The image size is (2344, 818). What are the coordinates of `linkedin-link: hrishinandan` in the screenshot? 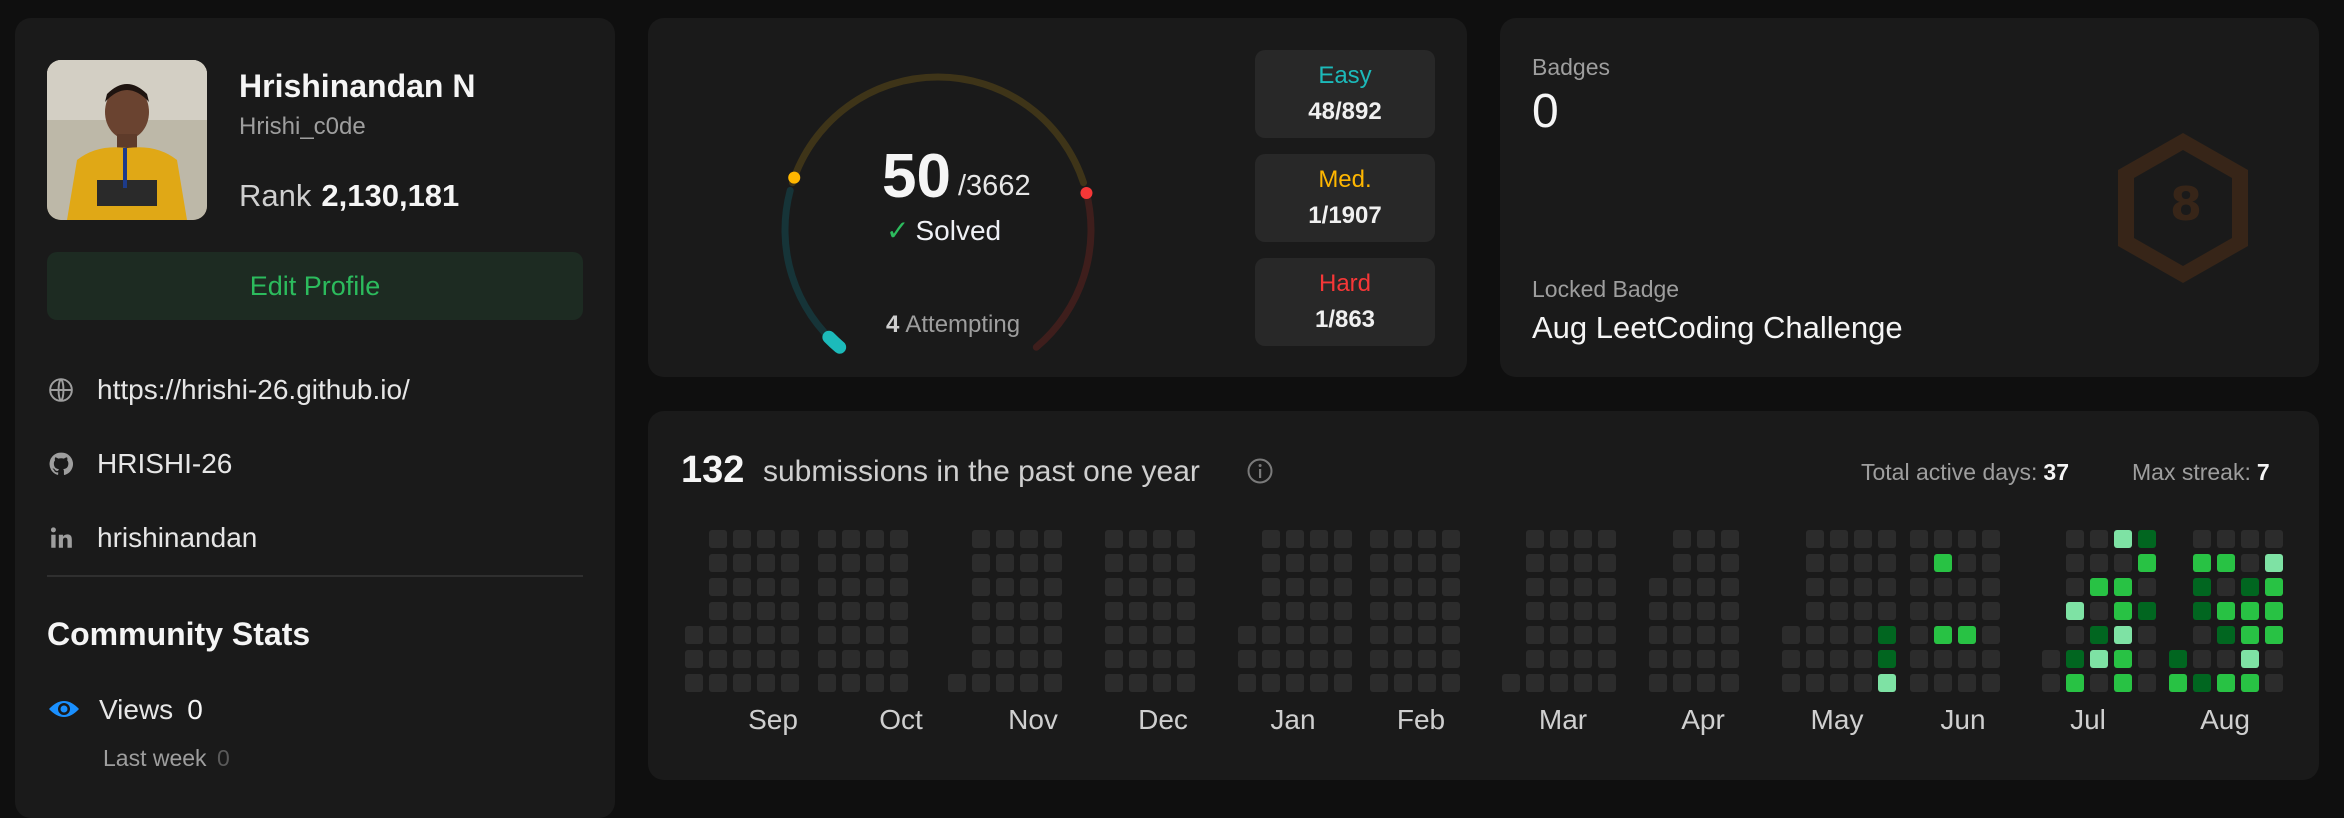 It's located at (152, 538).